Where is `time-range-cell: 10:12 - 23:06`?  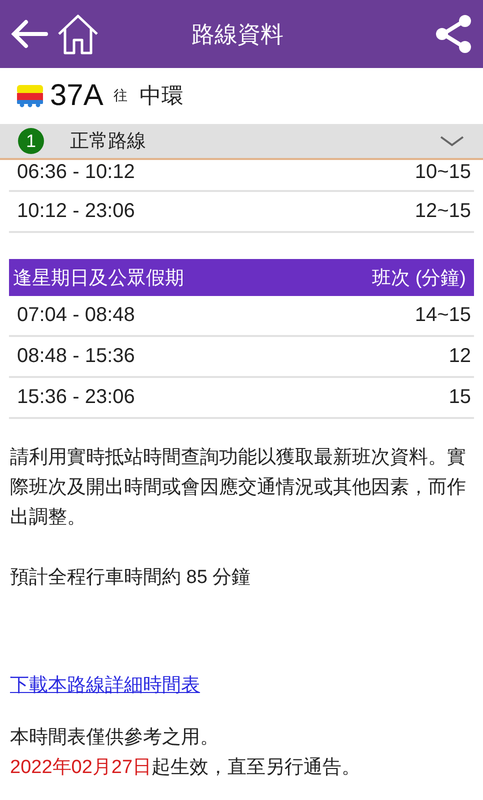 time-range-cell: 10:12 - 23:06 is located at coordinates (76, 211).